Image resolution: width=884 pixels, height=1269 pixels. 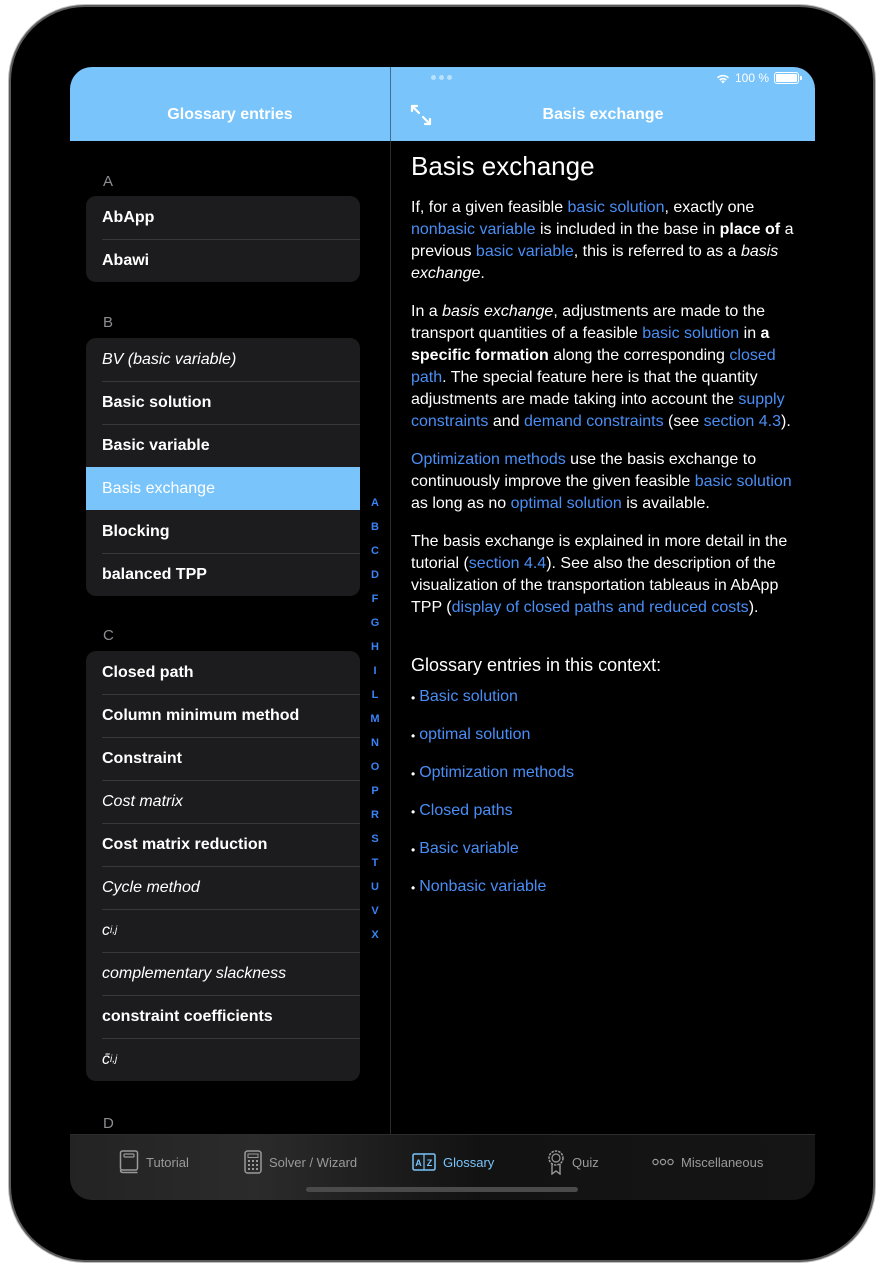 I want to click on tab-quiz: Quiz, so click(x=573, y=1162).